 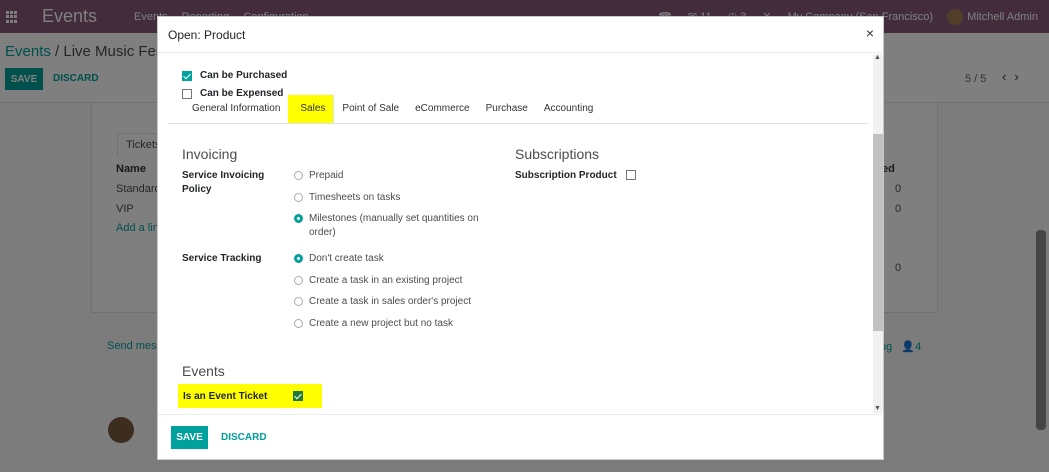 What do you see at coordinates (370, 109) in the screenshot?
I see `tab-point-of-sale: Point of Sale` at bounding box center [370, 109].